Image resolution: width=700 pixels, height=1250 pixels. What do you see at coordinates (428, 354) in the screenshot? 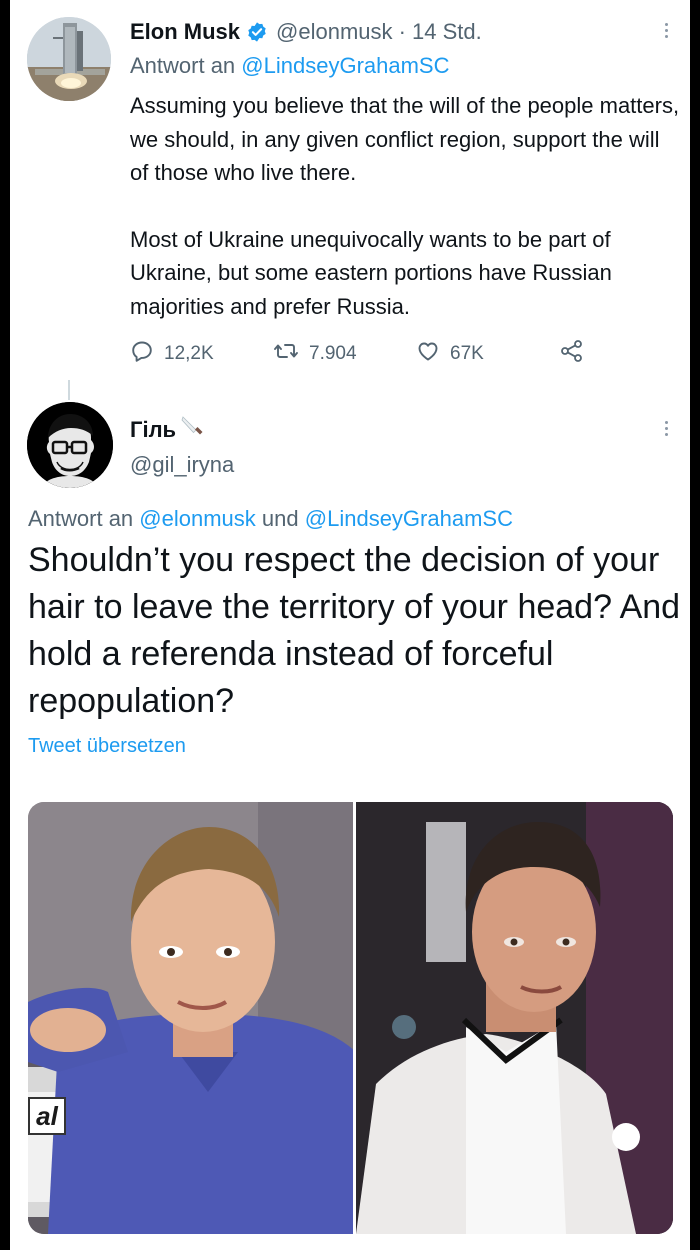
I see `like-icon` at bounding box center [428, 354].